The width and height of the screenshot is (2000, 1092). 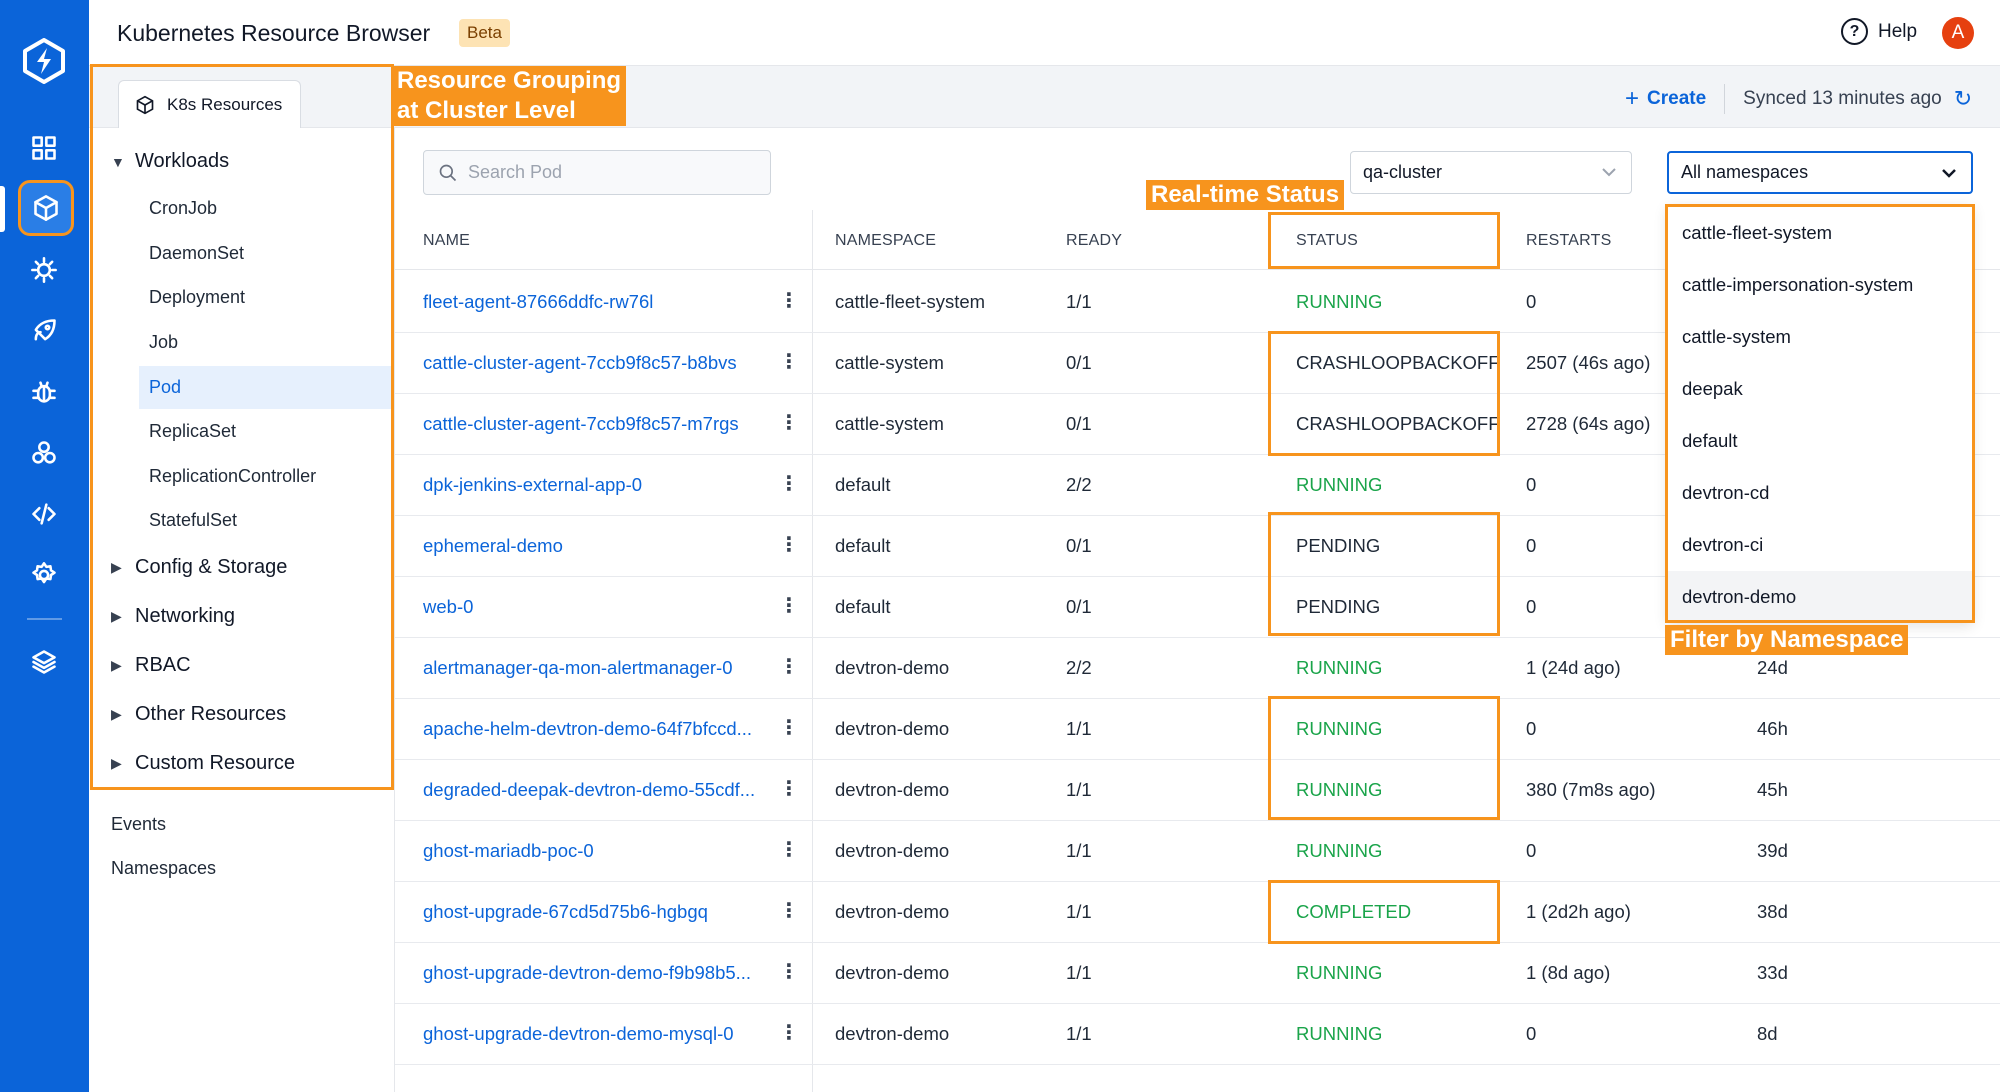 What do you see at coordinates (44, 662) in the screenshot?
I see `stack-icon` at bounding box center [44, 662].